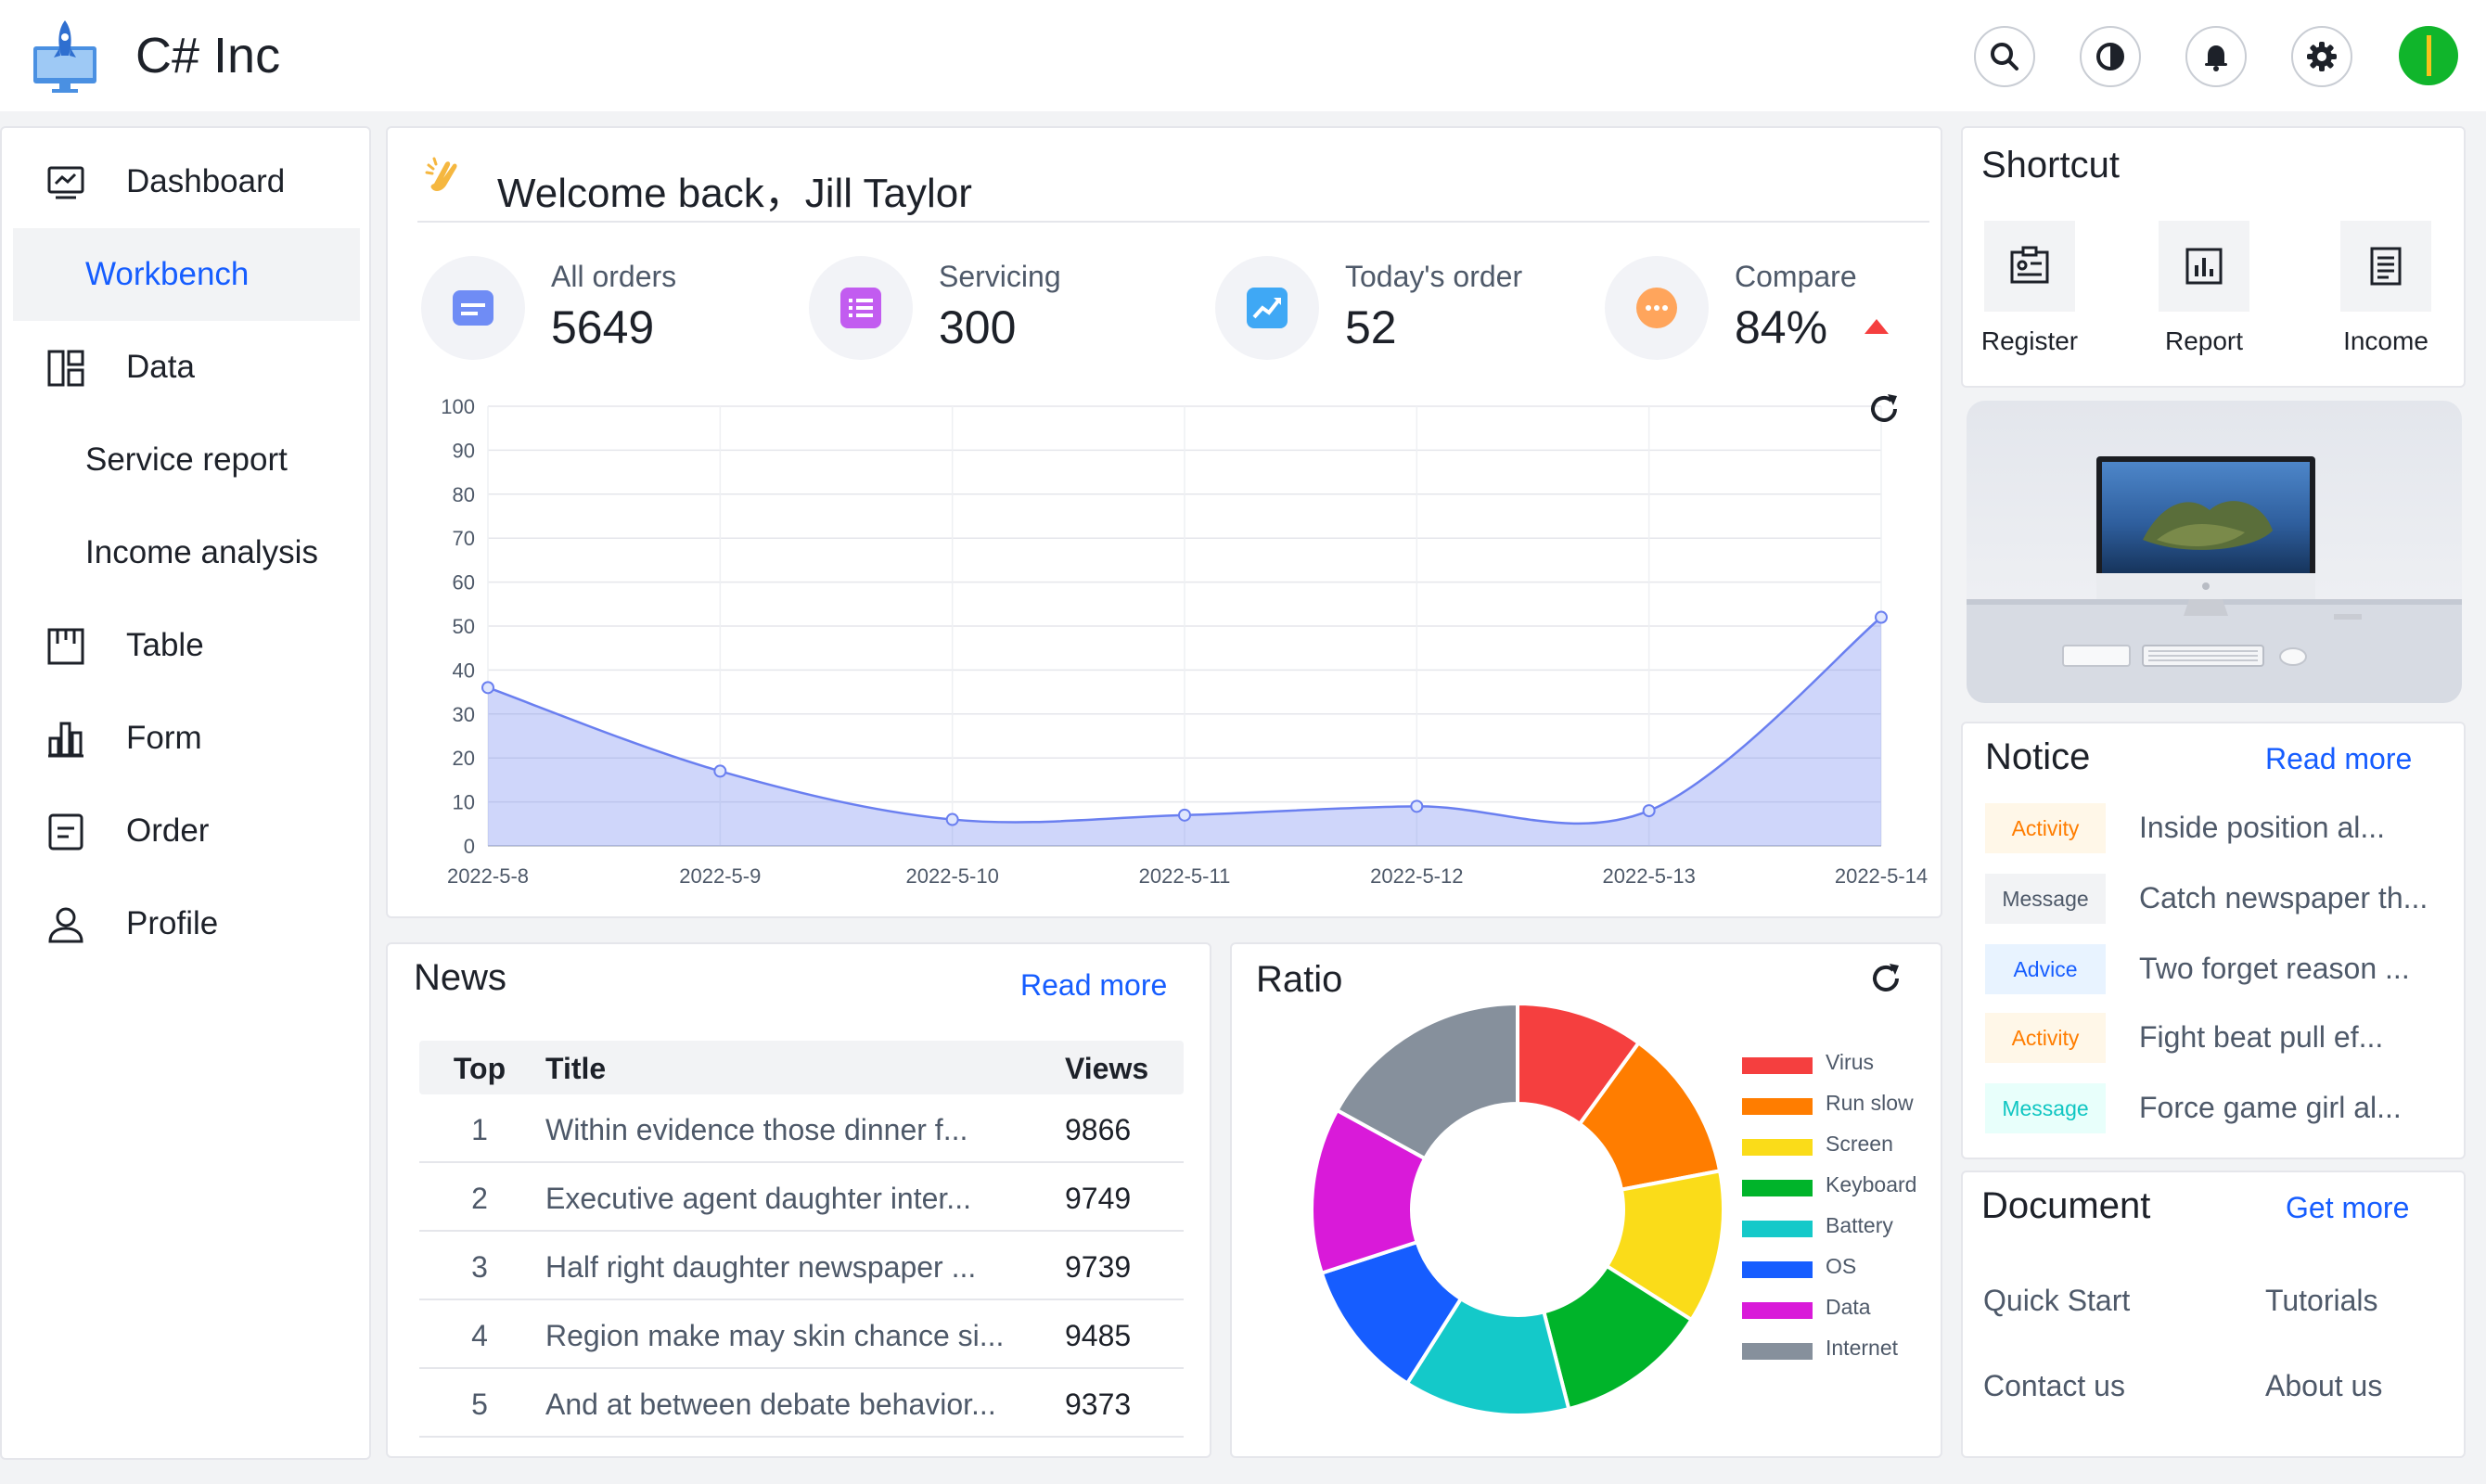  Describe the element at coordinates (2323, 1386) in the screenshot. I see `doc-link-about-us: About us` at that location.